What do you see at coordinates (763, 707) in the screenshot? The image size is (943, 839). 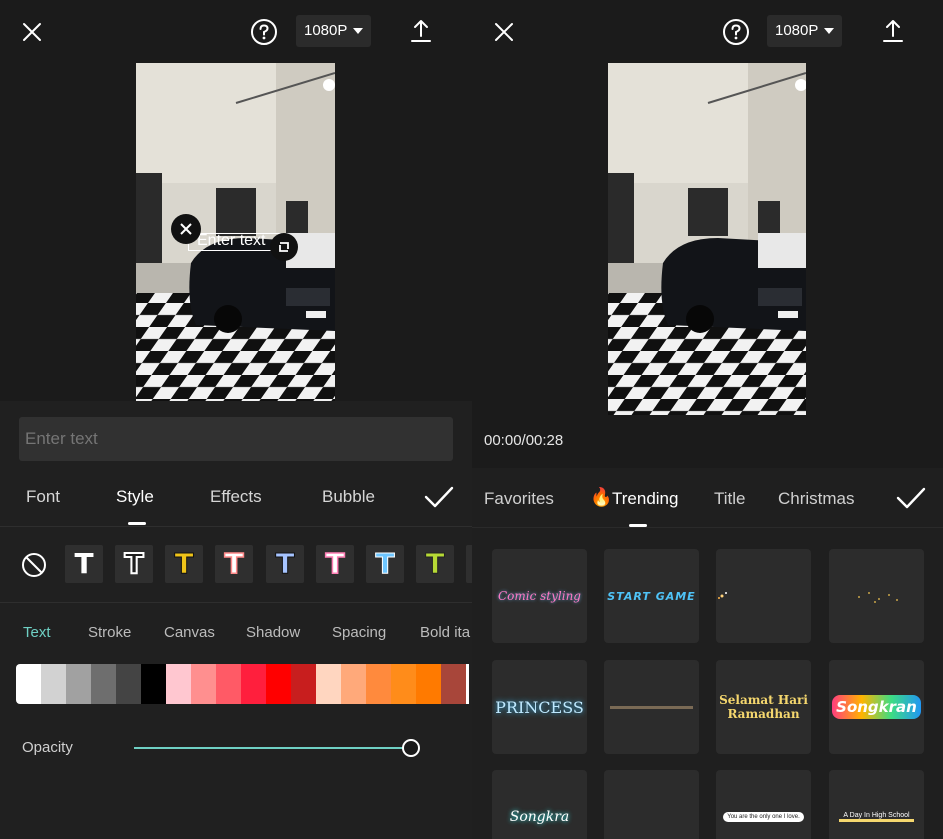 I see `template-selamat-hari-ramadhan: Selamat Hari Ramadhan` at bounding box center [763, 707].